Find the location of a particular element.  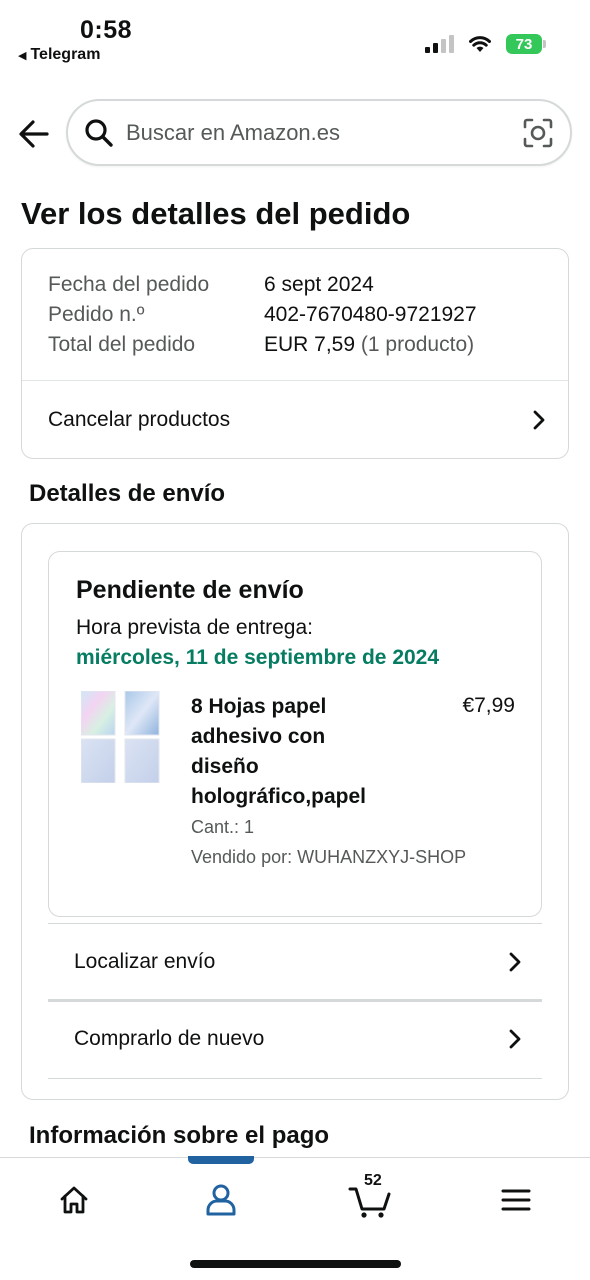

account-icon is located at coordinates (221, 1200).